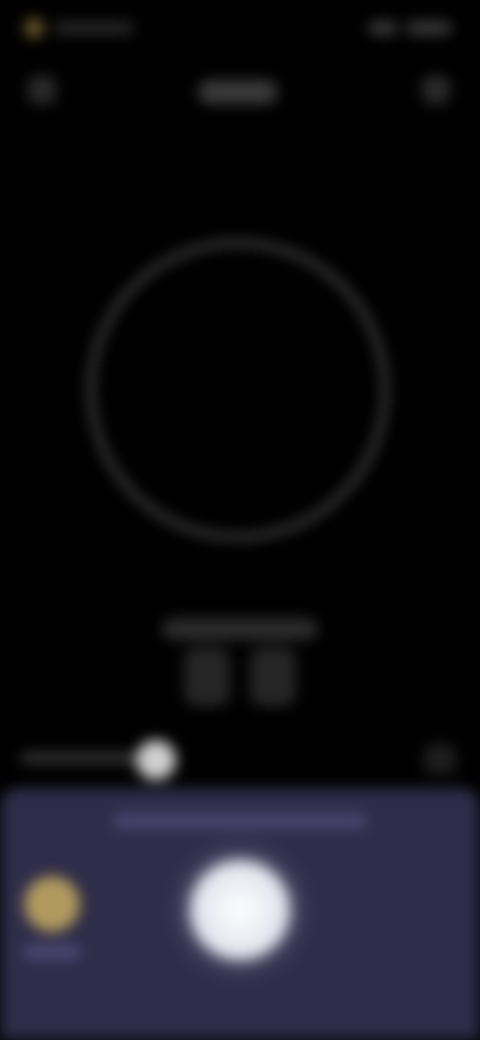 The width and height of the screenshot is (480, 1040). I want to click on slider-row, so click(240, 758).